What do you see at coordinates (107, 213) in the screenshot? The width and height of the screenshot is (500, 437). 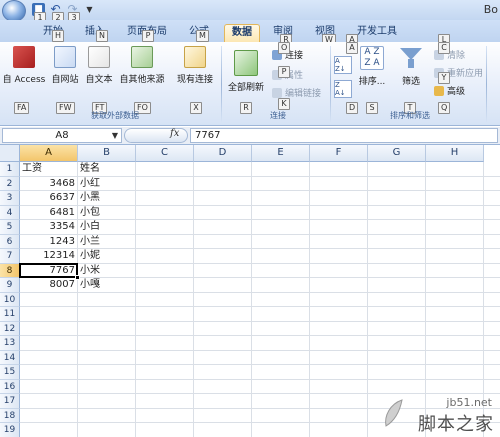 I see `cell-b: 小包` at bounding box center [107, 213].